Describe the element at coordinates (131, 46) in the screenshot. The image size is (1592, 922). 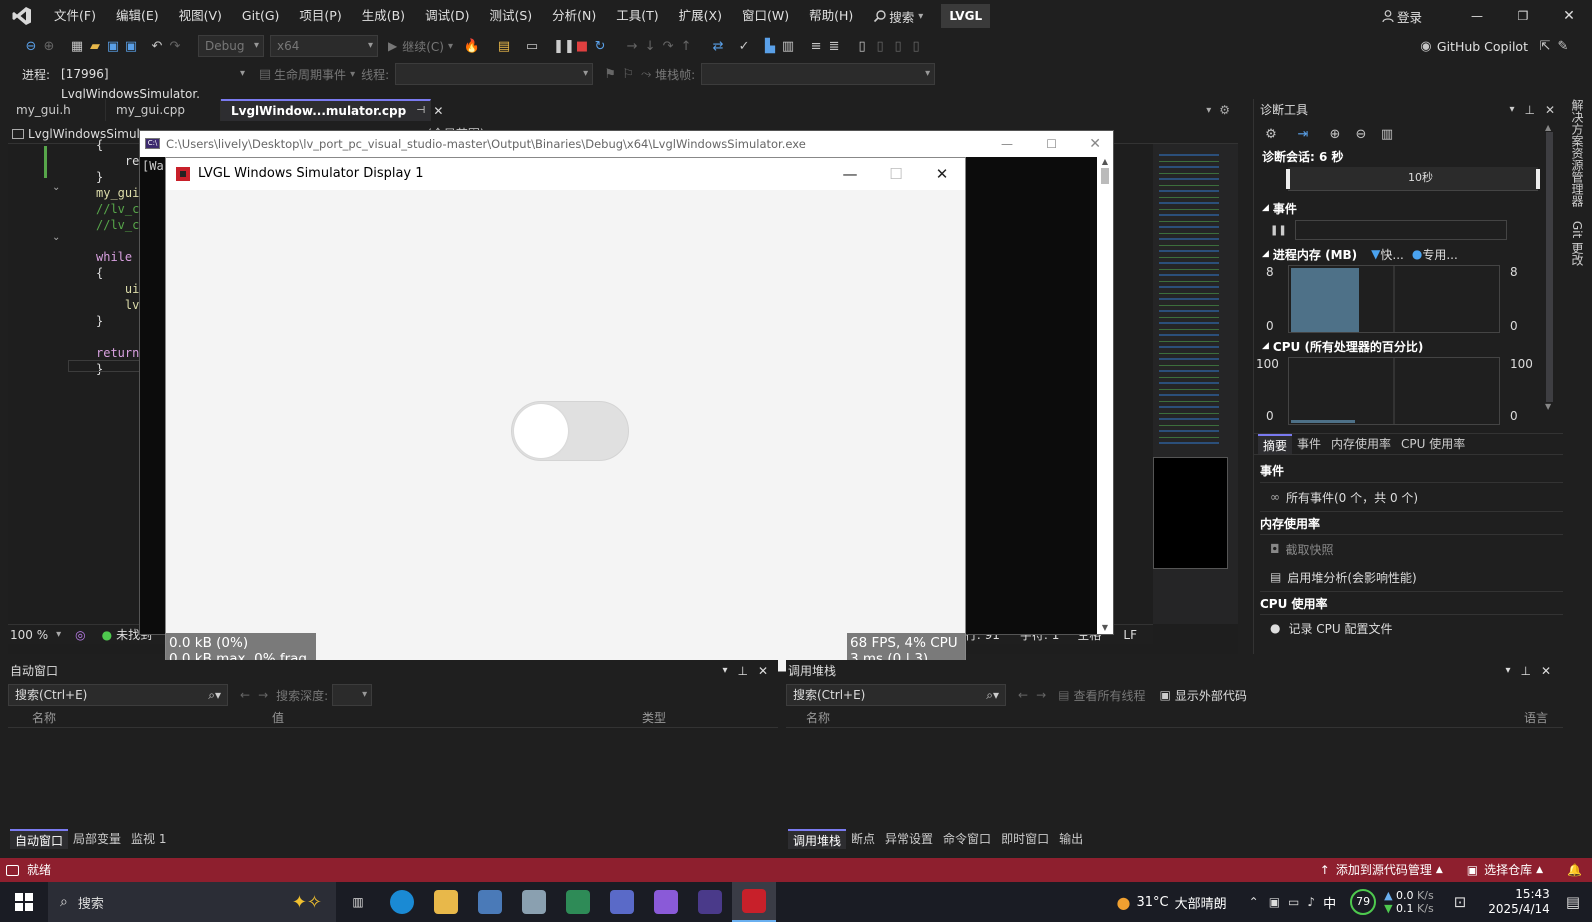
I see `save-all-icon: ▣` at that location.